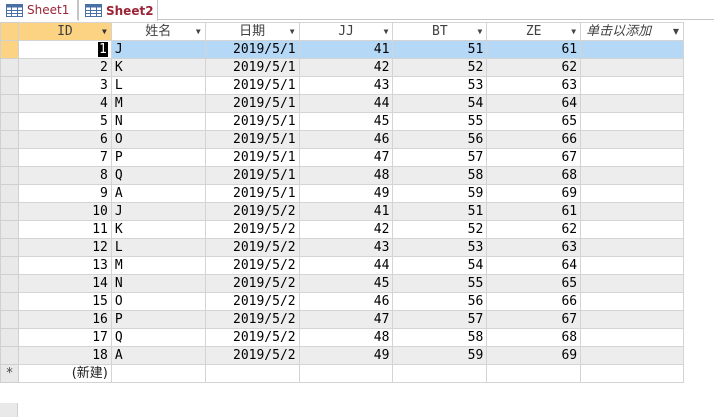 This screenshot has width=714, height=417. What do you see at coordinates (158, 49) in the screenshot?
I see `cell-name: J` at bounding box center [158, 49].